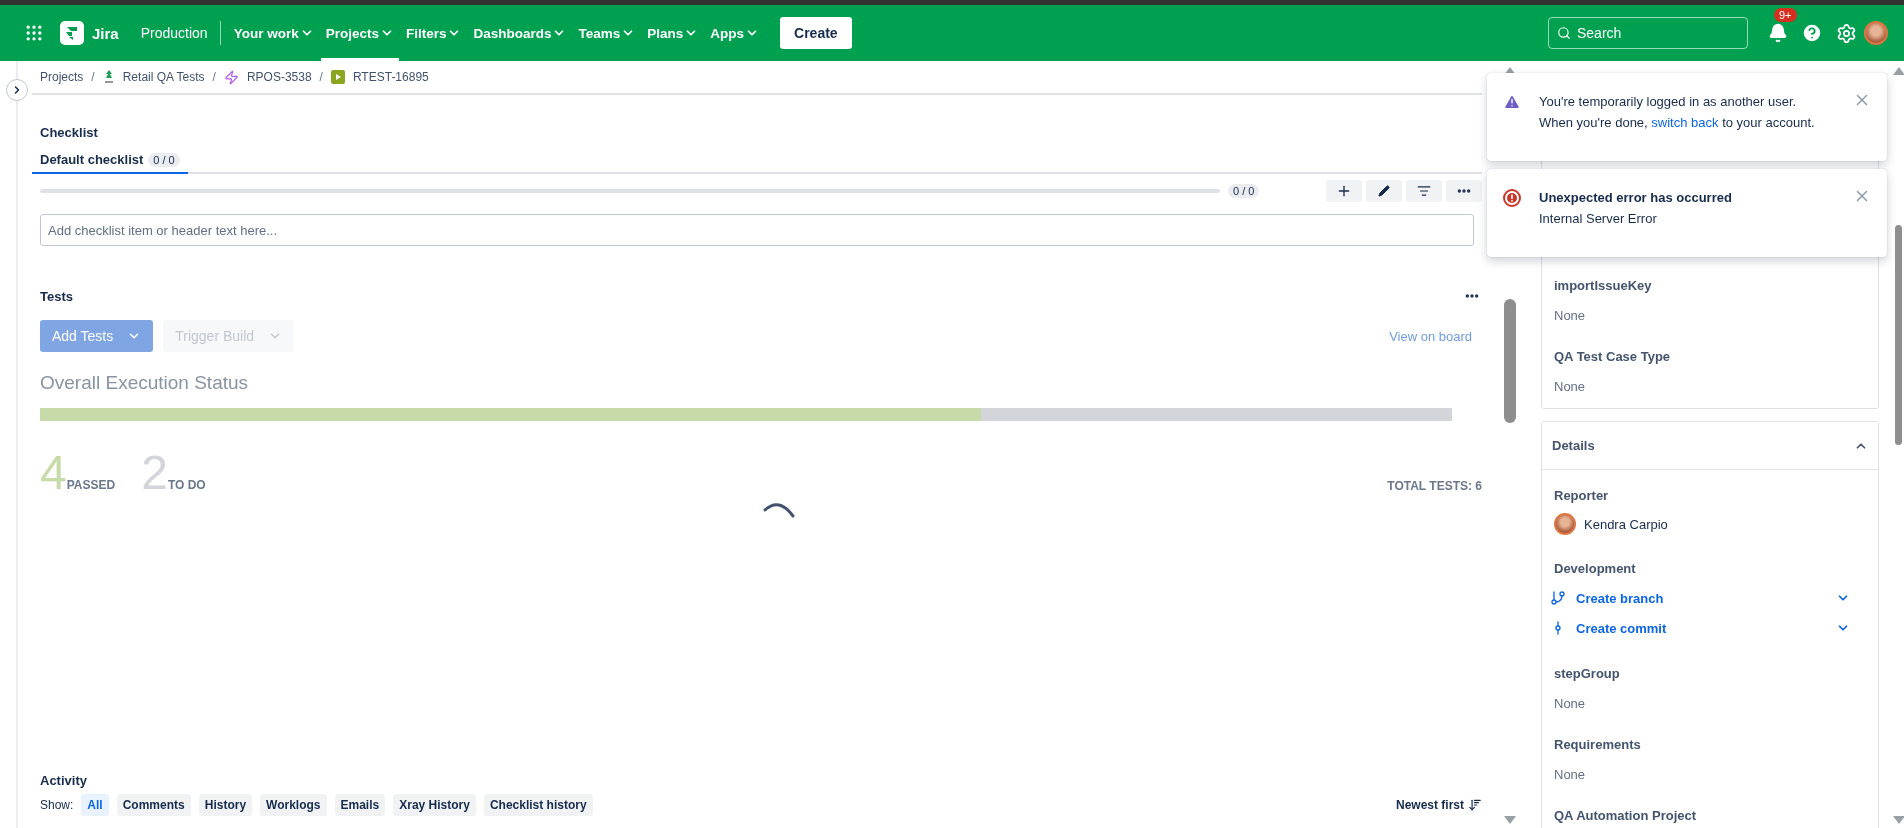 The height and width of the screenshot is (828, 1904). What do you see at coordinates (1595, 568) in the screenshot?
I see `field-label: Development` at bounding box center [1595, 568].